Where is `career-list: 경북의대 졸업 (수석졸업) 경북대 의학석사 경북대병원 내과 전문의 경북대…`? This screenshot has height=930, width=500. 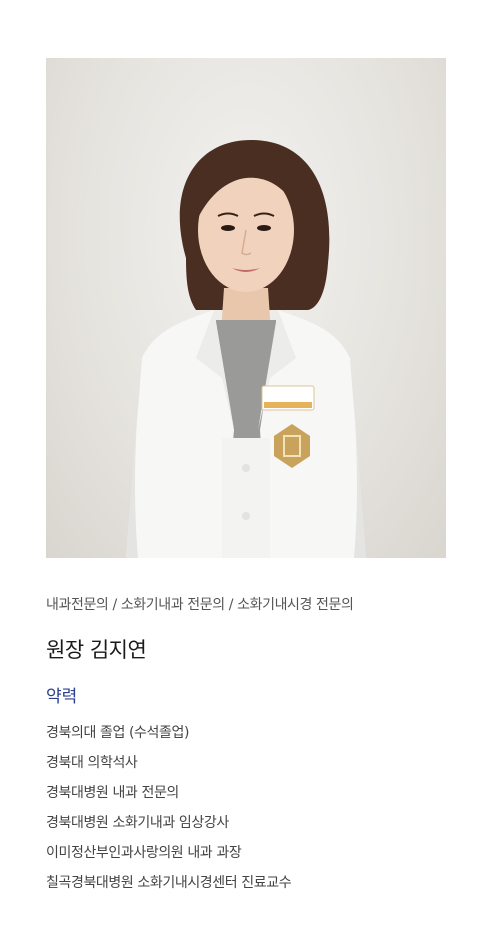 career-list: 경북의대 졸업 (수석졸업) 경북대 의학석사 경북대병원 내과 전문의 경북대… is located at coordinates (169, 808).